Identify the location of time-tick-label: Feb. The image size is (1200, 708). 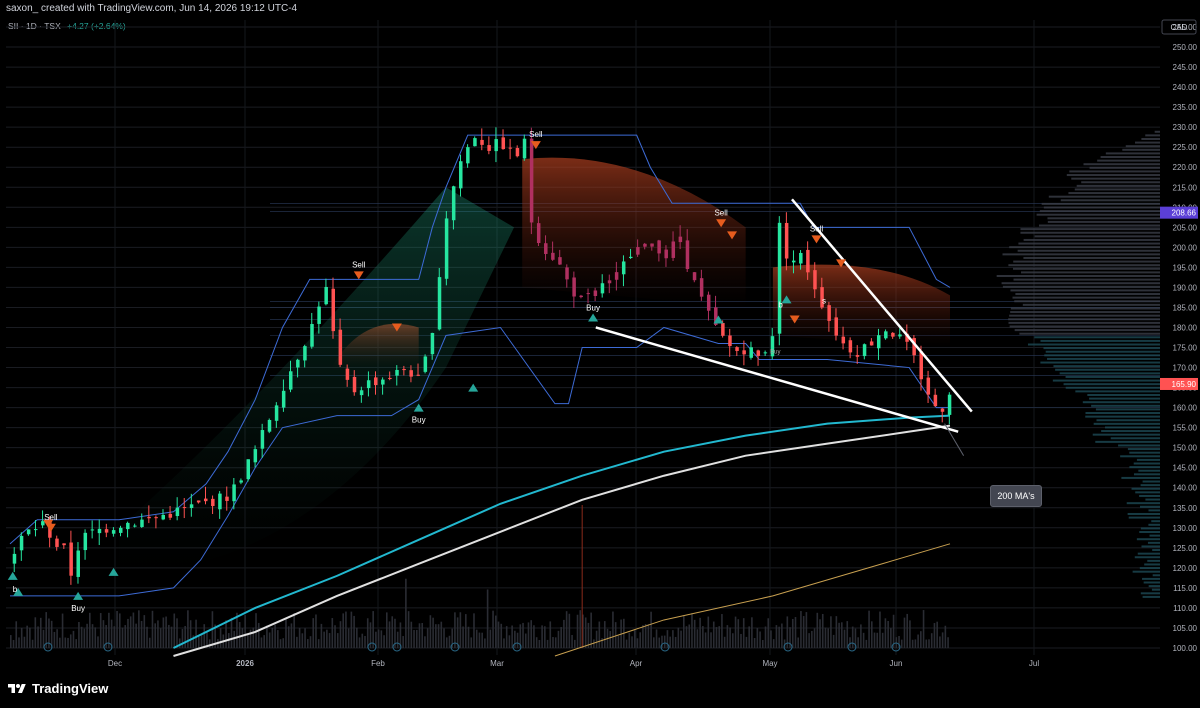
(378, 663).